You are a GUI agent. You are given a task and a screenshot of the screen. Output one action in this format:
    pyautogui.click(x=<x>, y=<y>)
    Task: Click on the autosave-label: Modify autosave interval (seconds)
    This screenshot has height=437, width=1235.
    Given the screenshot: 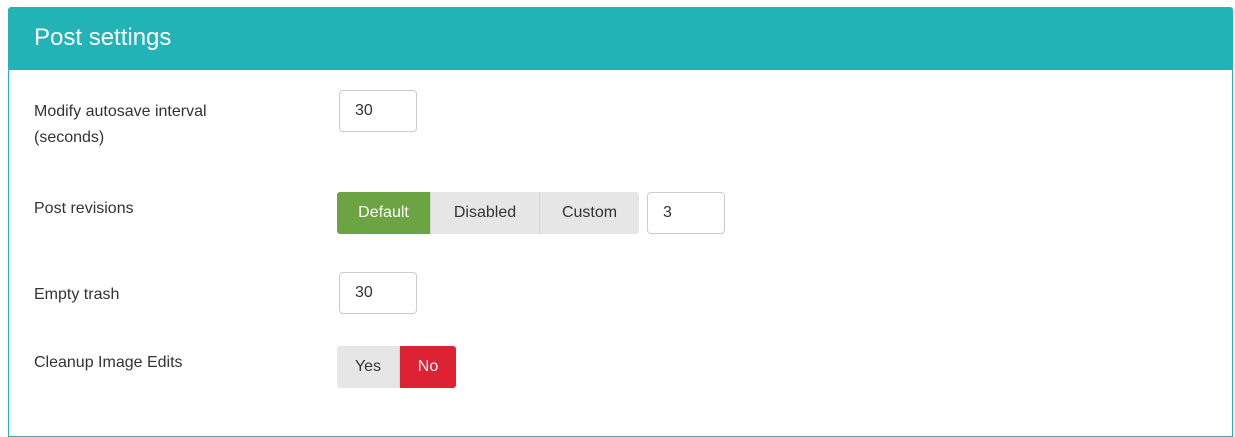 What is the action you would take?
    pyautogui.click(x=164, y=125)
    